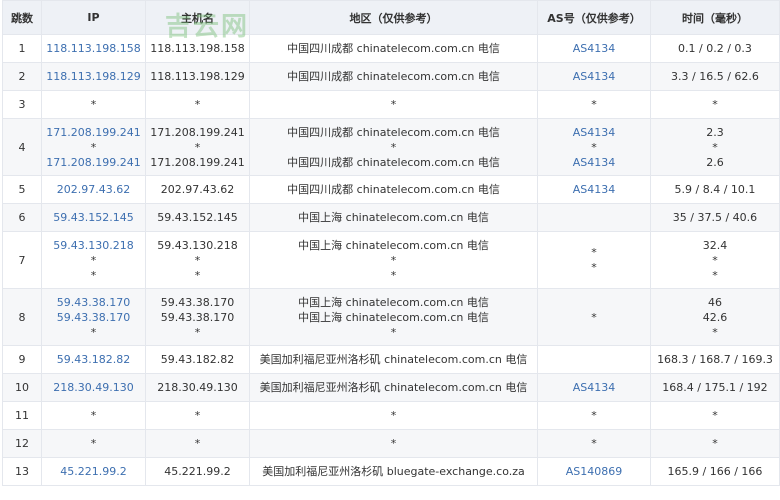 The width and height of the screenshot is (780, 500). What do you see at coordinates (93, 217) in the screenshot?
I see `ip-link: 59.43.152.145` at bounding box center [93, 217].